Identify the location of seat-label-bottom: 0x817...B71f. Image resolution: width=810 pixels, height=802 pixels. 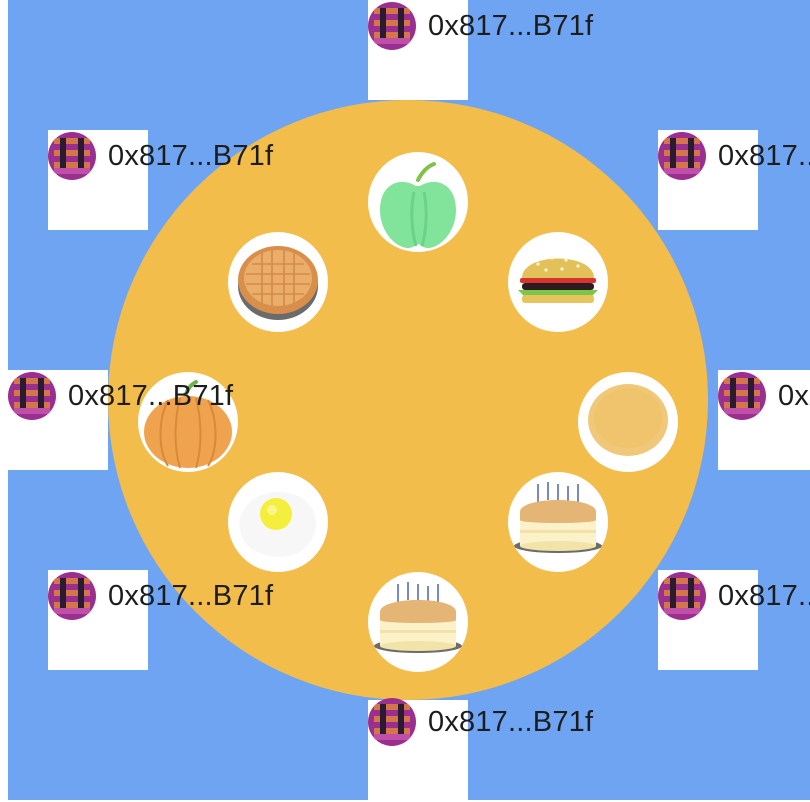
(480, 722).